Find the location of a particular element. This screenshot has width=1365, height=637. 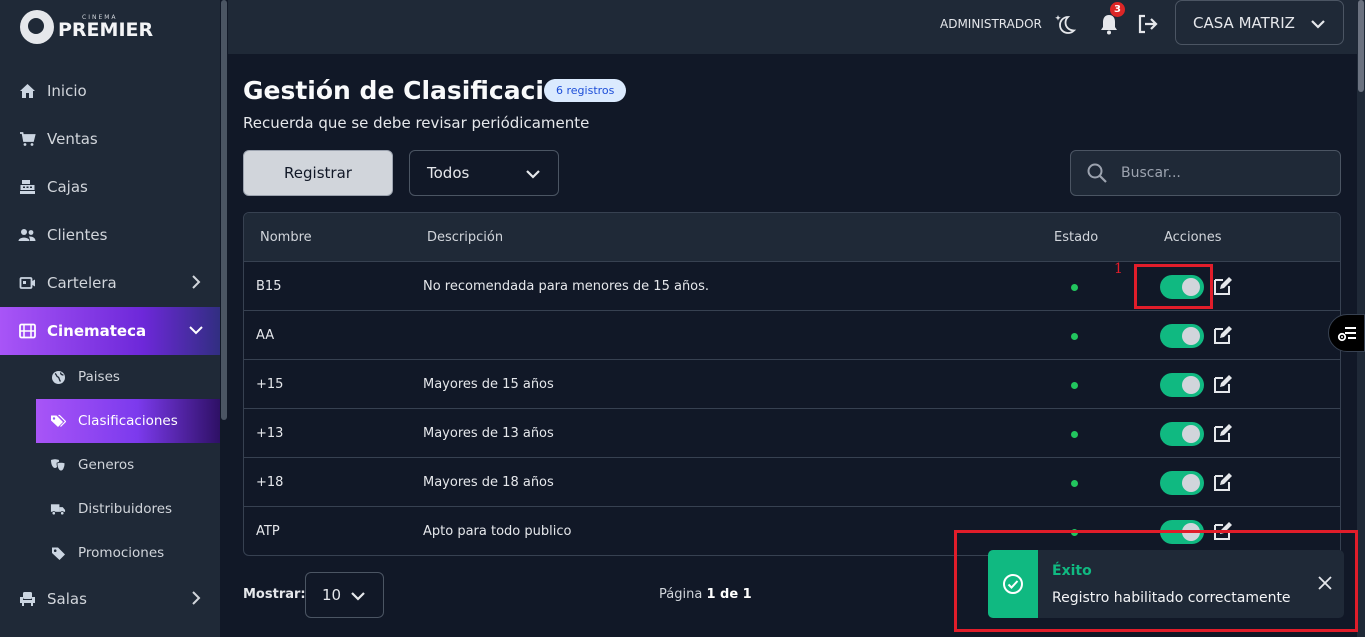

branch-select: CASA MATRIZ is located at coordinates (1259, 22).